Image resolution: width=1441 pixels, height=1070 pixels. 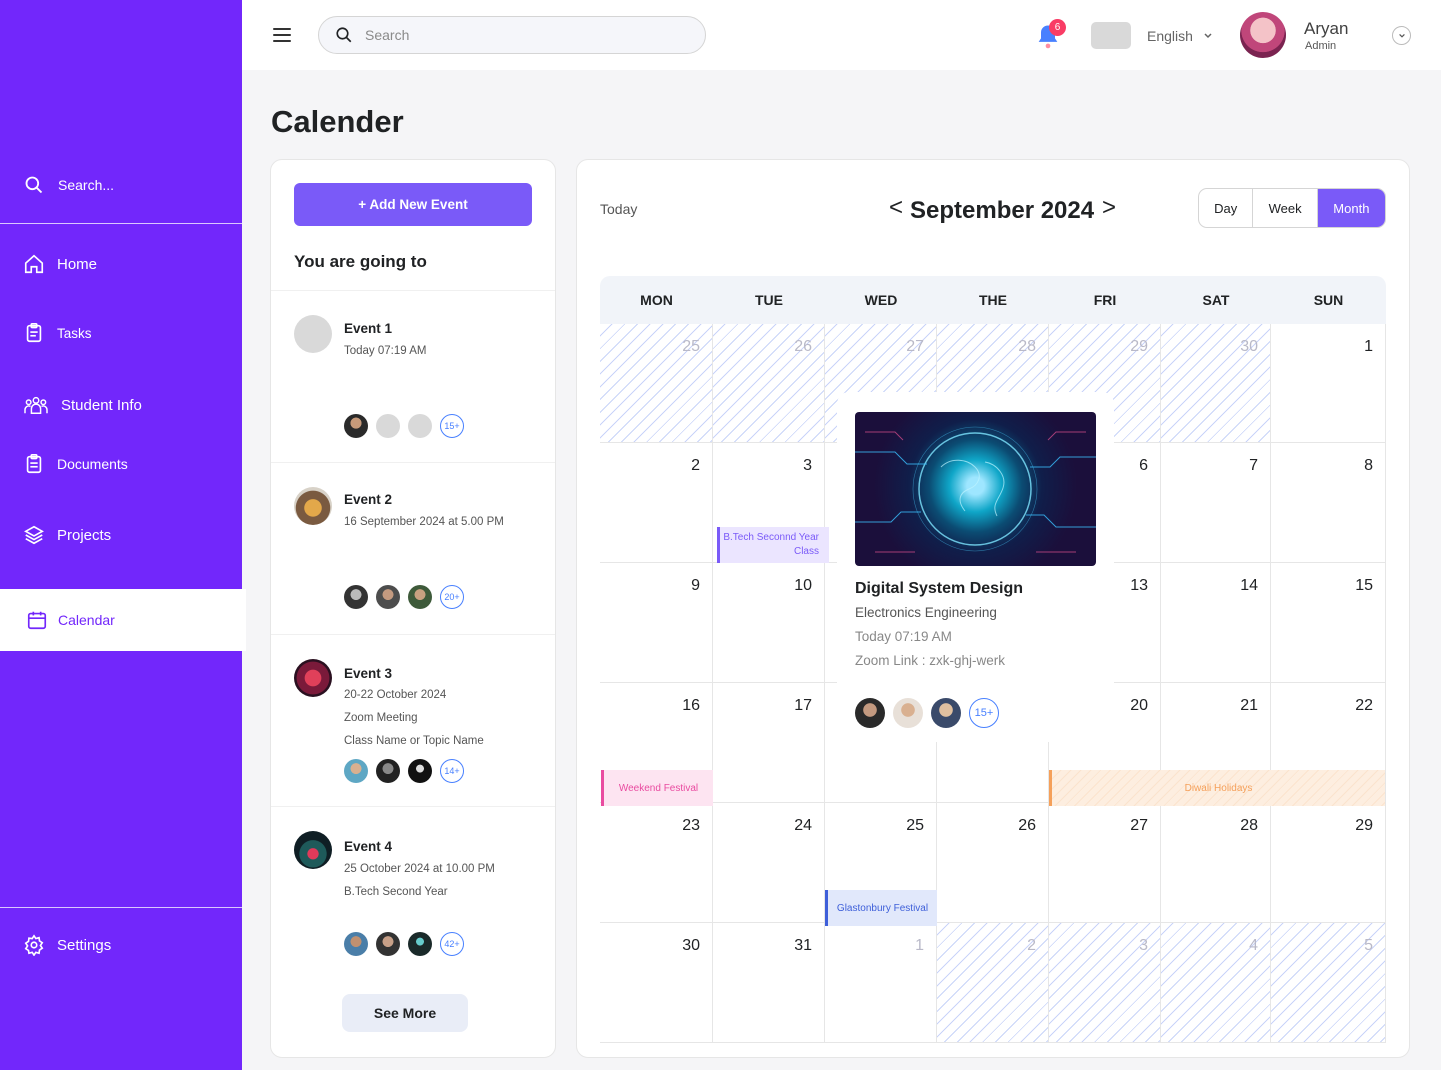 I want to click on weekday-header: SUN, so click(x=1328, y=300).